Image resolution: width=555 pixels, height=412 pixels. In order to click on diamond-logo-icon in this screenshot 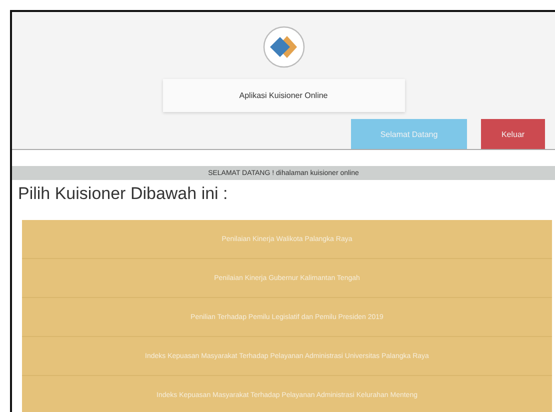, I will do `click(283, 47)`.